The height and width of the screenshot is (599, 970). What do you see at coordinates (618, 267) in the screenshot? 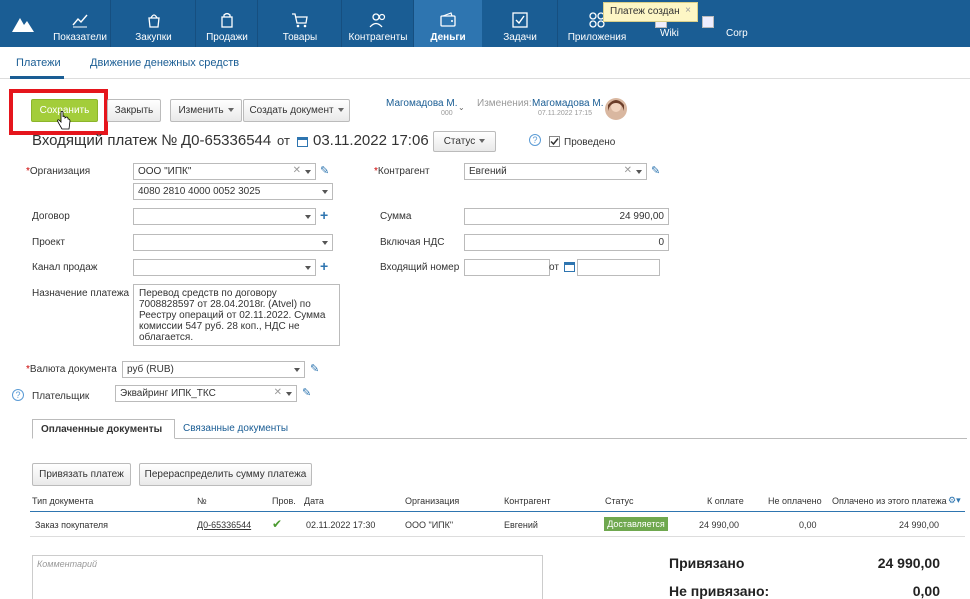
I see `incoming-date-input` at bounding box center [618, 267].